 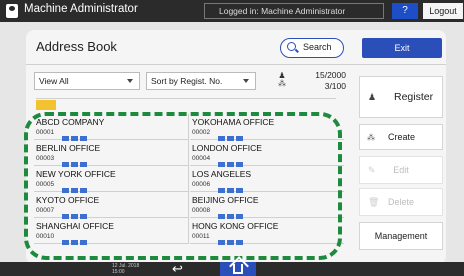 I want to click on create-group-button: ⁂ Create Group, so click(x=401, y=145).